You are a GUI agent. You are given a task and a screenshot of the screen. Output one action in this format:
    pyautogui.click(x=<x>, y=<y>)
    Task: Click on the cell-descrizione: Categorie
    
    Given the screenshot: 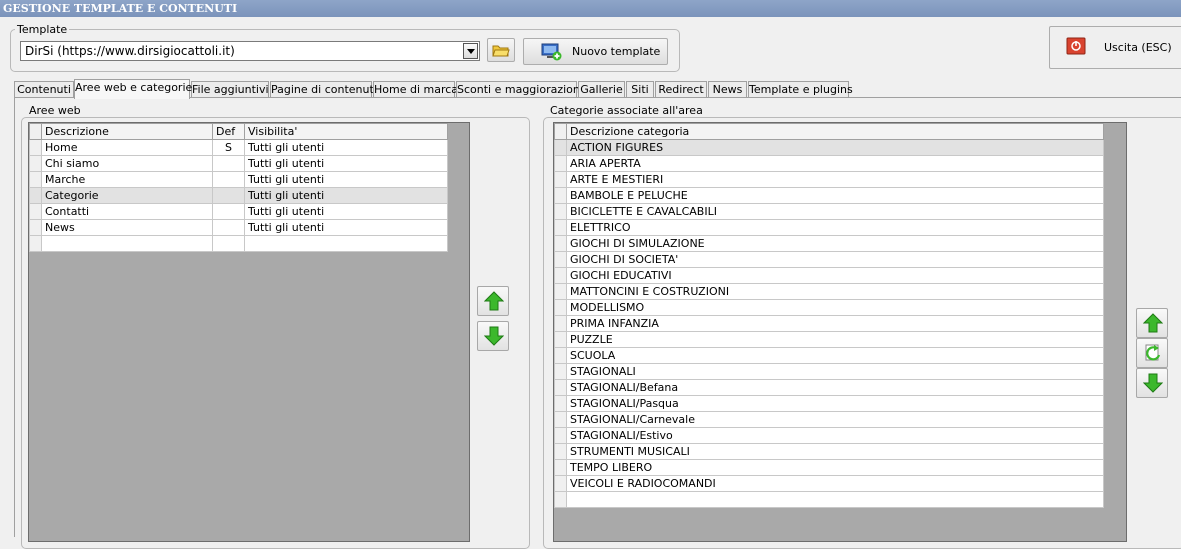 What is the action you would take?
    pyautogui.click(x=127, y=195)
    